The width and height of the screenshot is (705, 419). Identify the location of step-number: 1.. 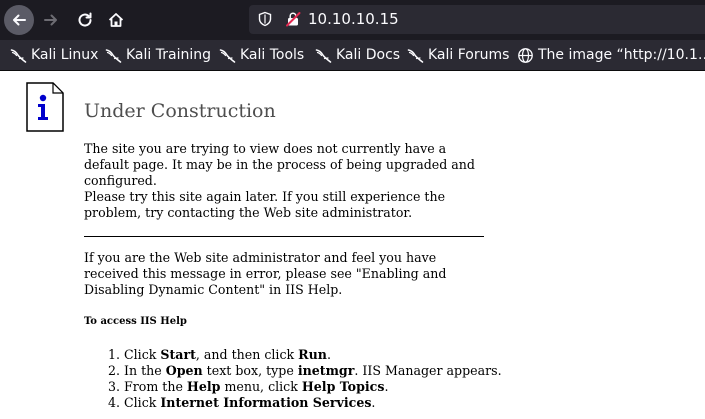
(114, 354).